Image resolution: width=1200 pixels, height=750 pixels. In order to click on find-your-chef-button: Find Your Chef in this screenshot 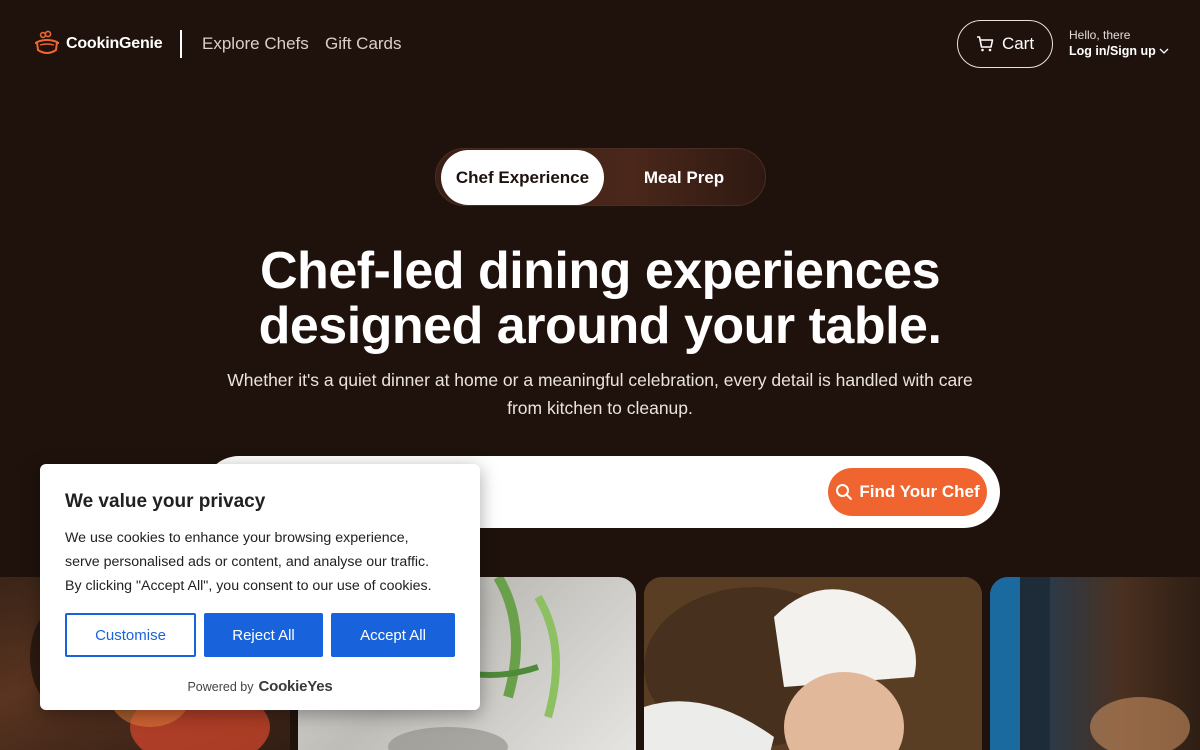, I will do `click(907, 492)`.